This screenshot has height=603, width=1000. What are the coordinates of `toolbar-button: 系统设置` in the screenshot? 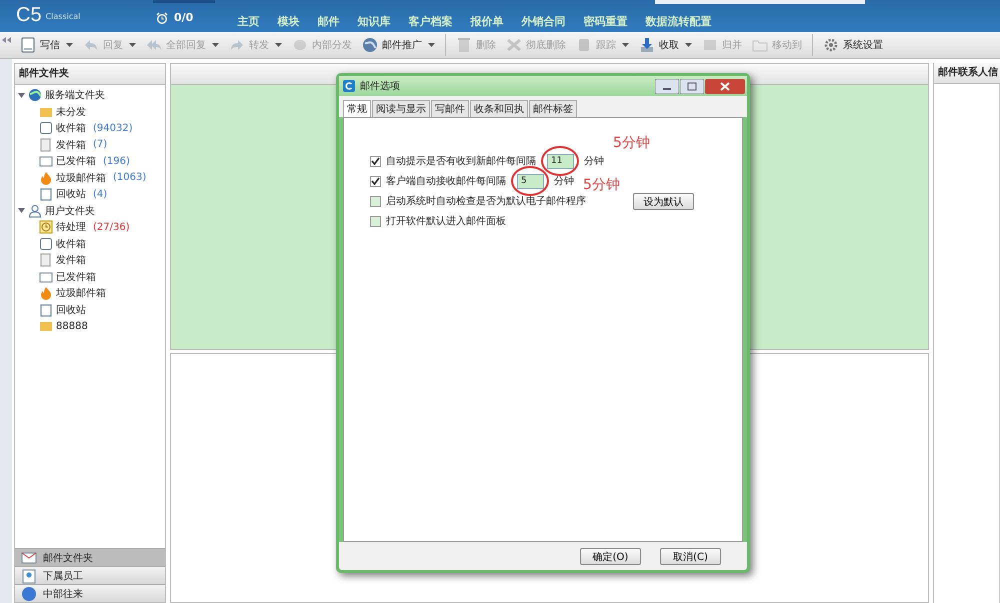 It's located at (853, 45).